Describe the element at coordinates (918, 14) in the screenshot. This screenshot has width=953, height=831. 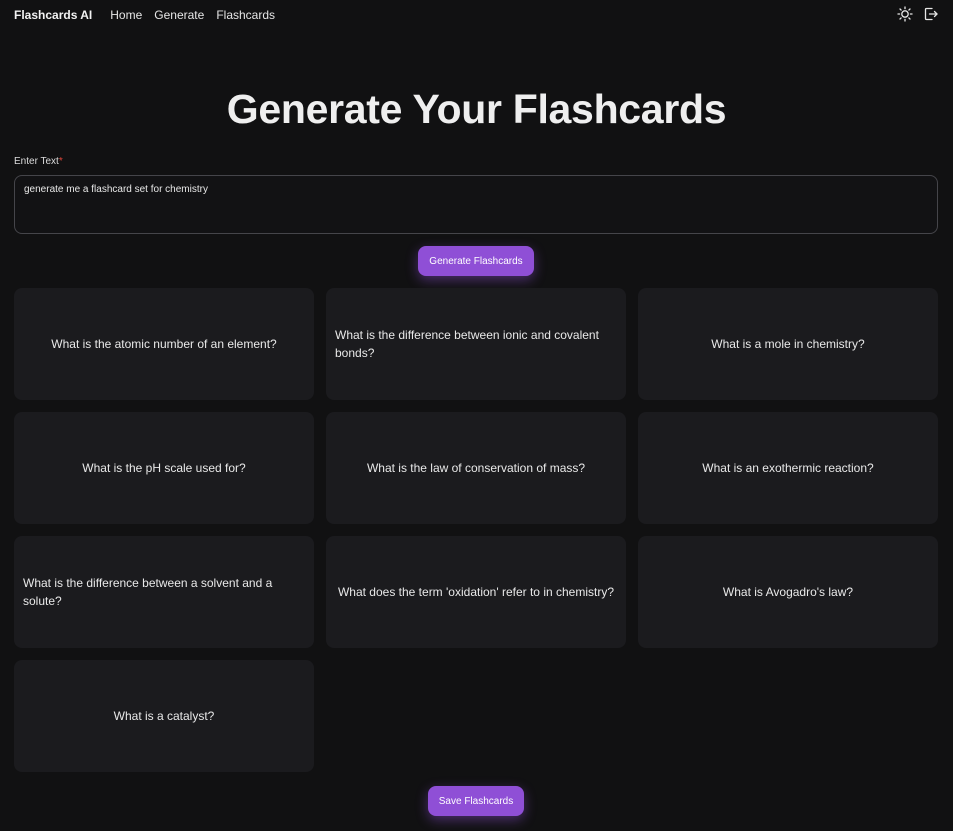
I see `nav-actions` at that location.